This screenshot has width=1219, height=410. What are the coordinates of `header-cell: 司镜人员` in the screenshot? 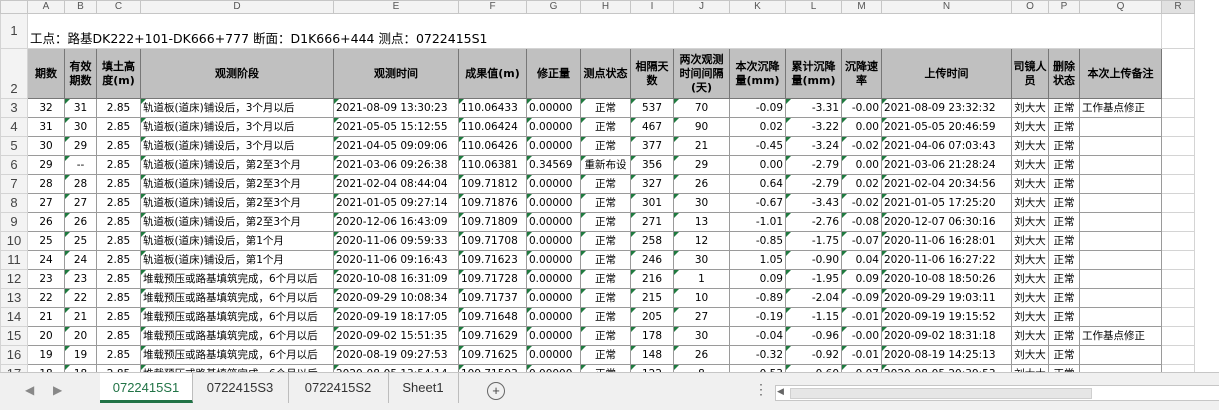 It's located at (1030, 73).